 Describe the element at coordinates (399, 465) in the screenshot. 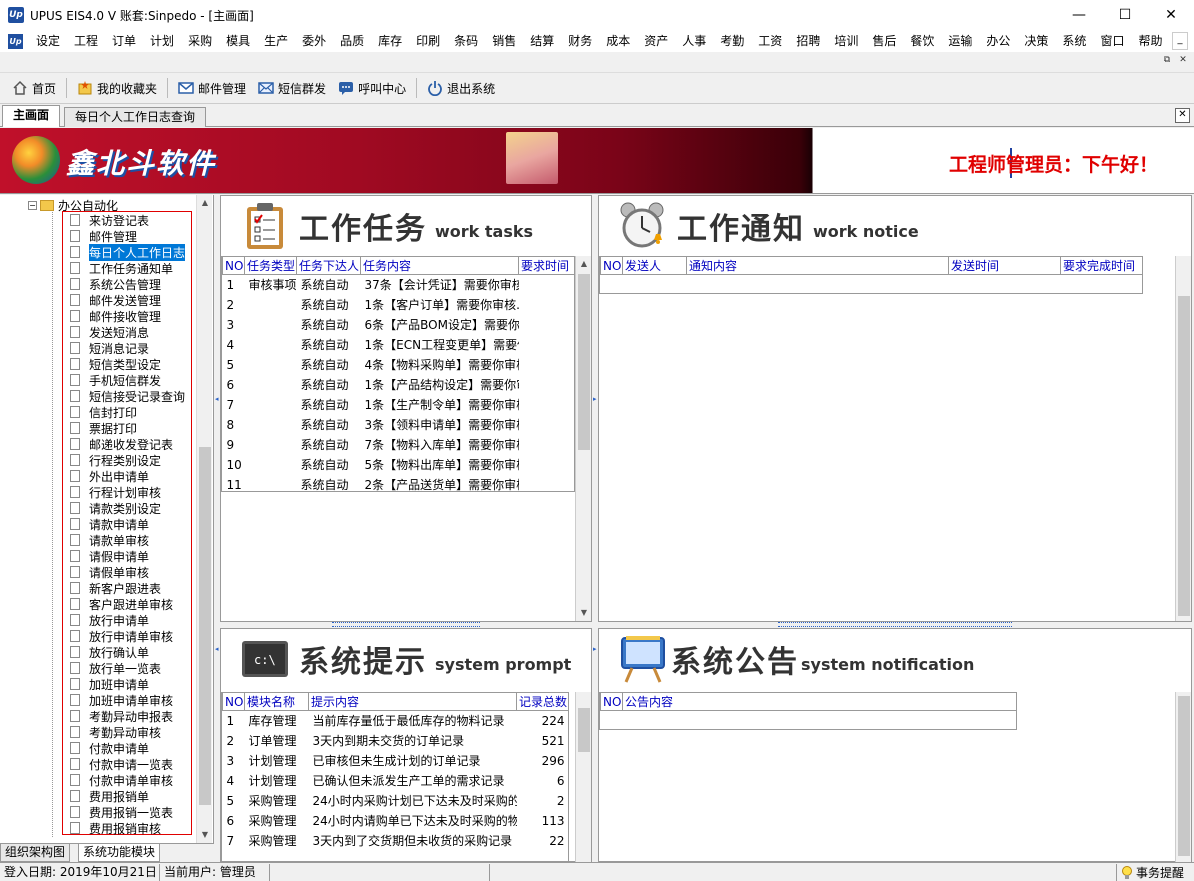

I see `table-row: 10 系统自动 5条【物料出库单】需要你审核` at that location.